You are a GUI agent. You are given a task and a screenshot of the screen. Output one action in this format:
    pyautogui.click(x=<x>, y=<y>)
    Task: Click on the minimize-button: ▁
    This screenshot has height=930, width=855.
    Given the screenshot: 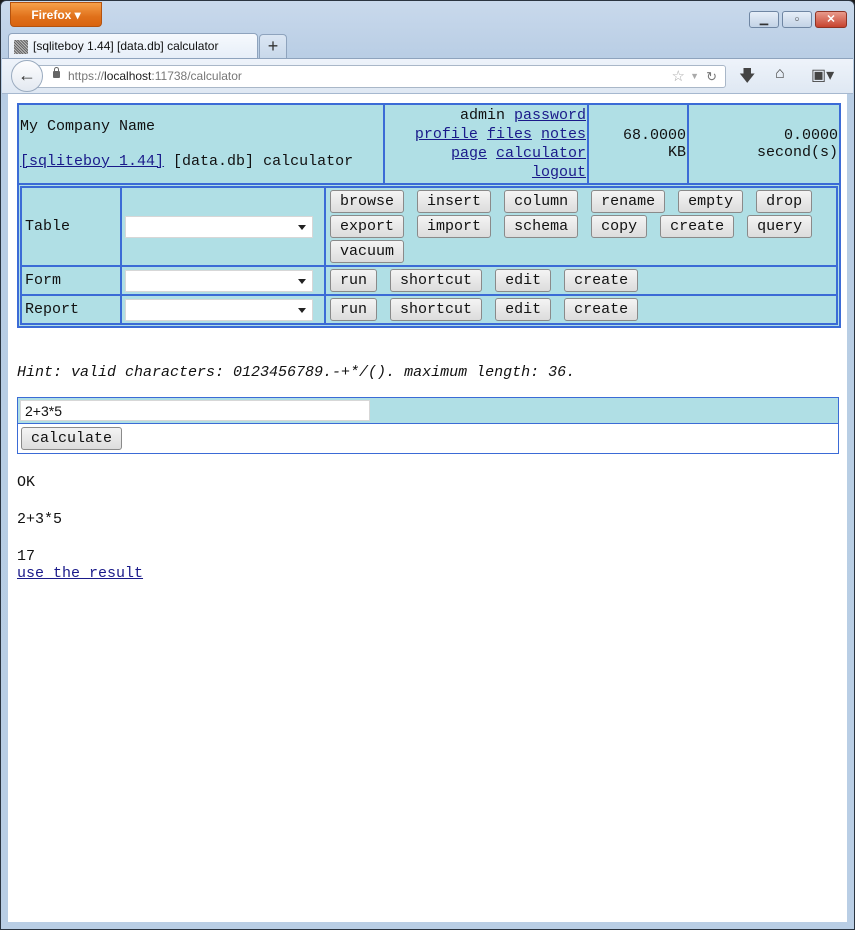 What is the action you would take?
    pyautogui.click(x=764, y=19)
    